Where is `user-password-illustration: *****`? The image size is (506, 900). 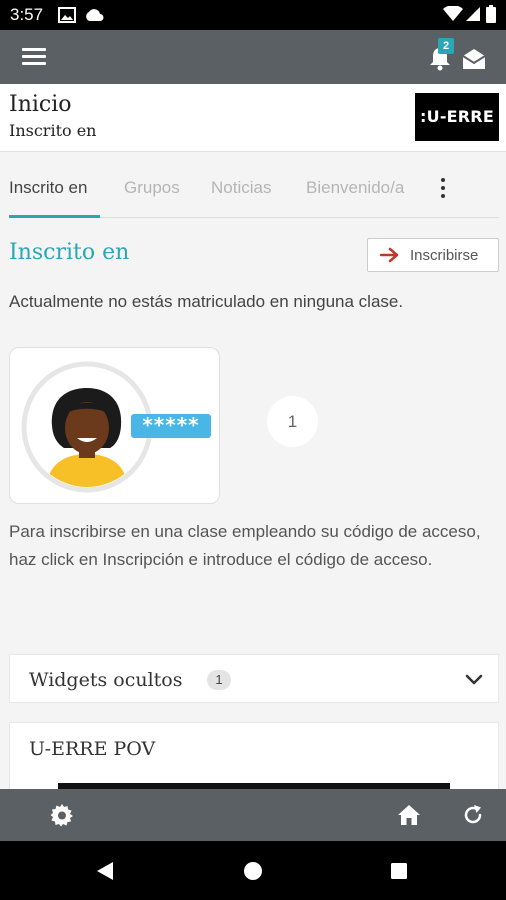 user-password-illustration: ***** is located at coordinates (116, 427).